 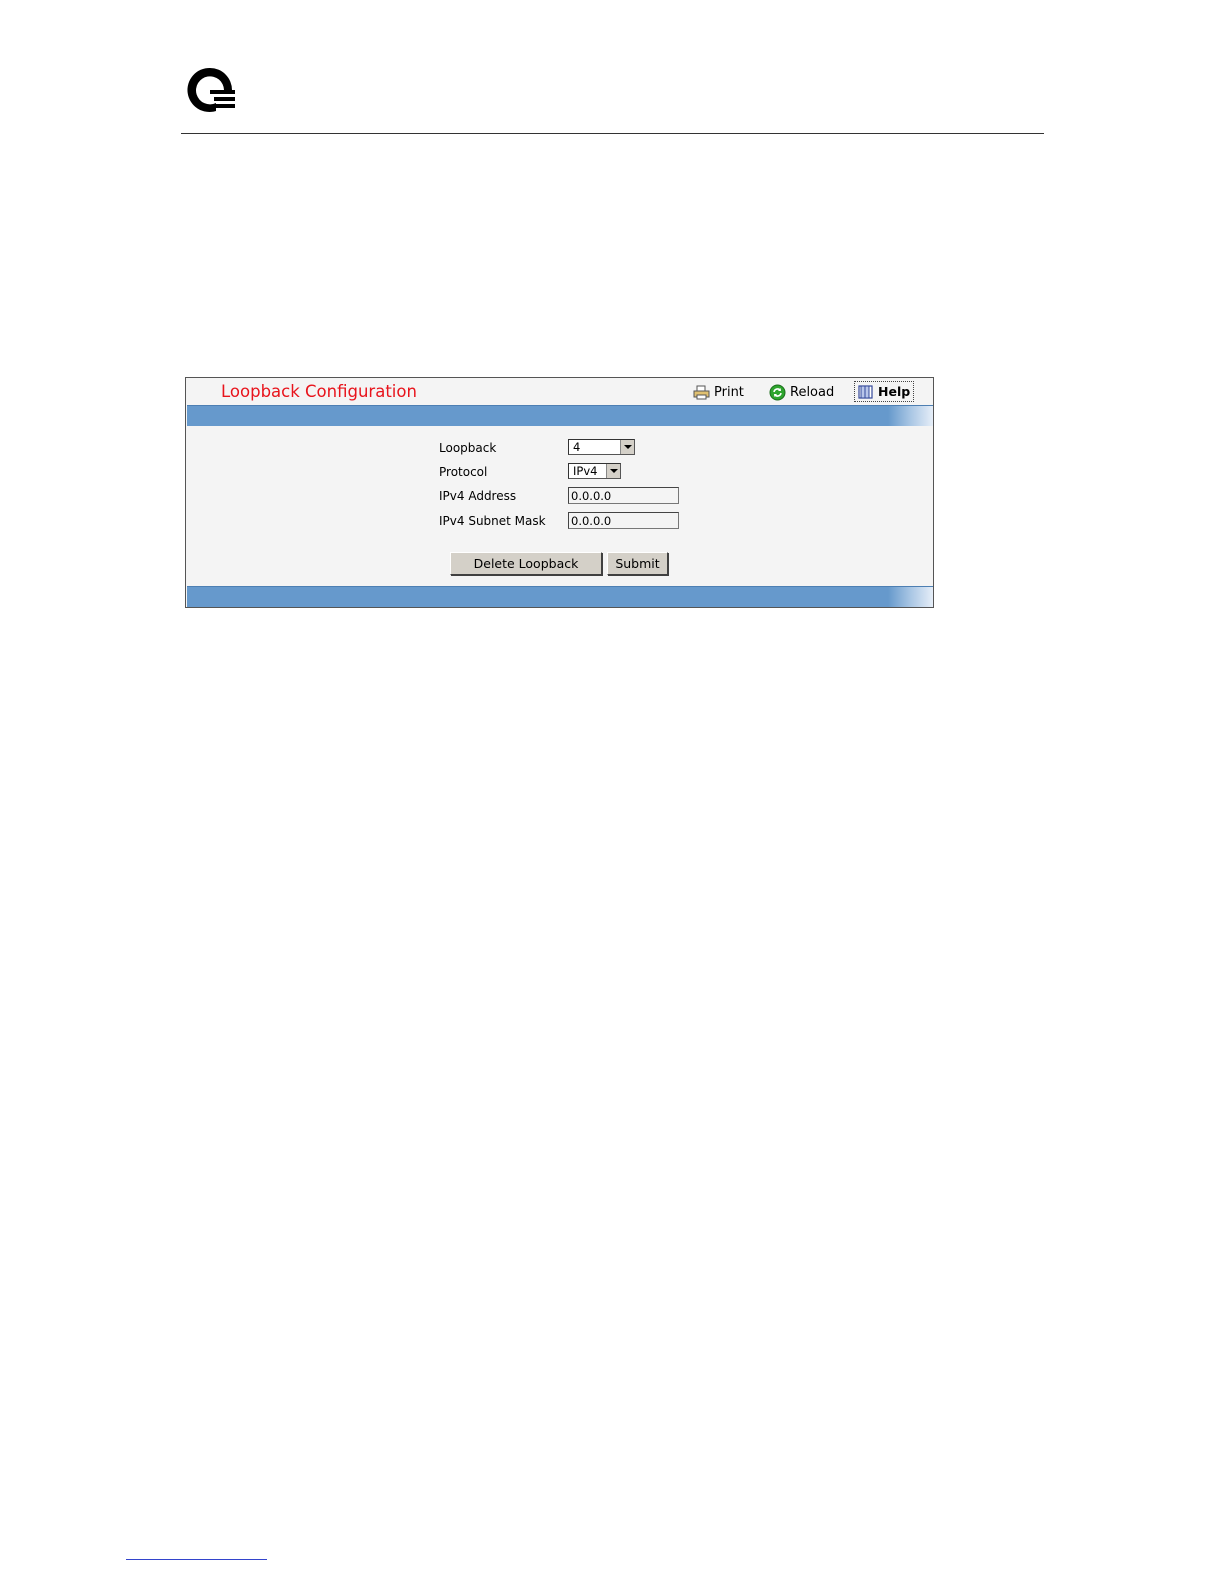 I want to click on print-button: Print, so click(x=718, y=392).